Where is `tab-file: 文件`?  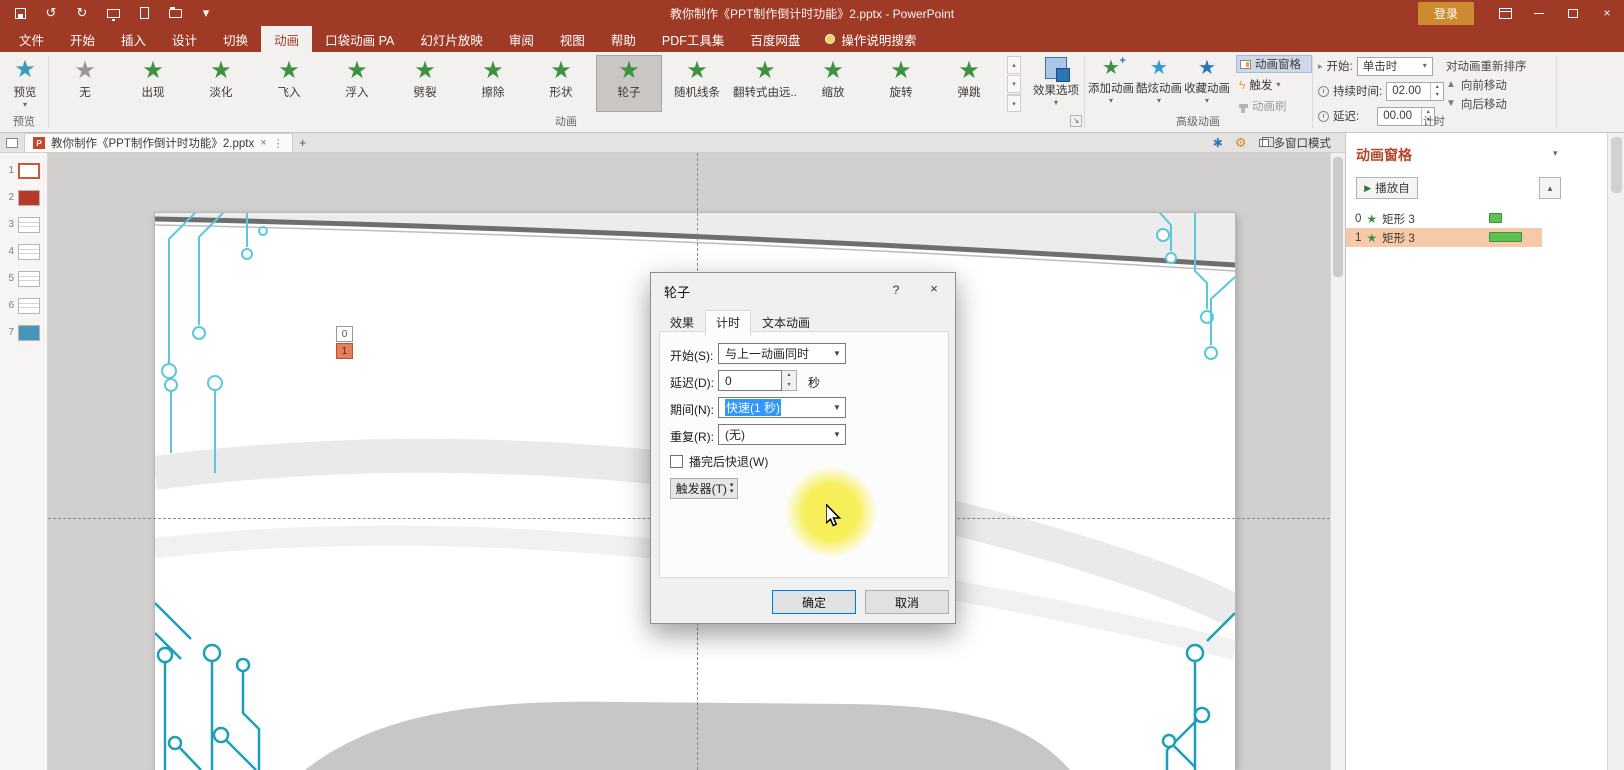
tab-file: 文件 is located at coordinates (31, 39).